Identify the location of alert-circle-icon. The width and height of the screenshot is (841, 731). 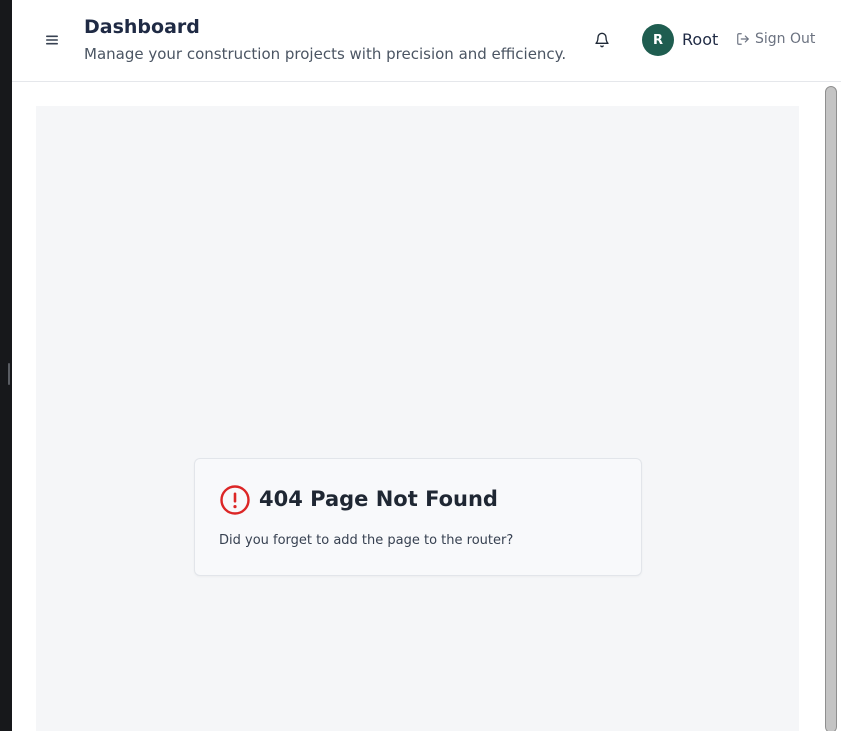
(235, 500).